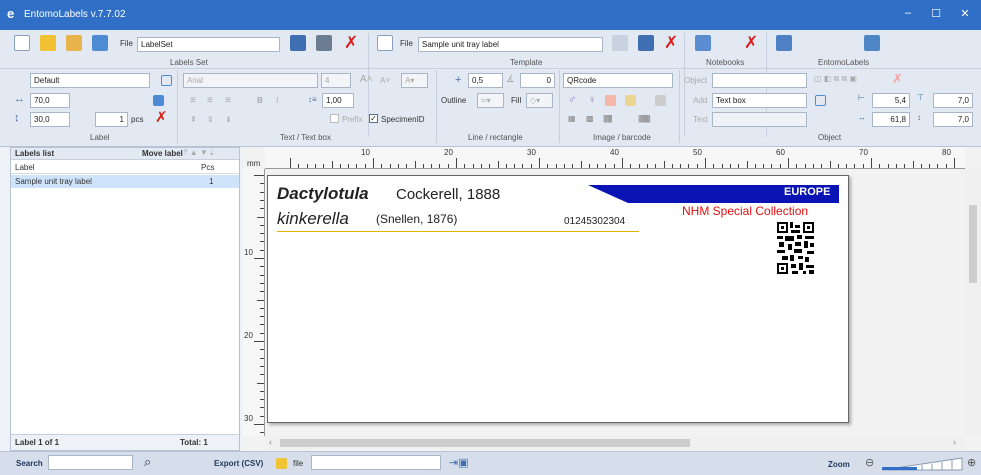 The height and width of the screenshot is (475, 981). Describe the element at coordinates (671, 43) in the screenshot. I see `delete-template-icon: ✗` at that location.